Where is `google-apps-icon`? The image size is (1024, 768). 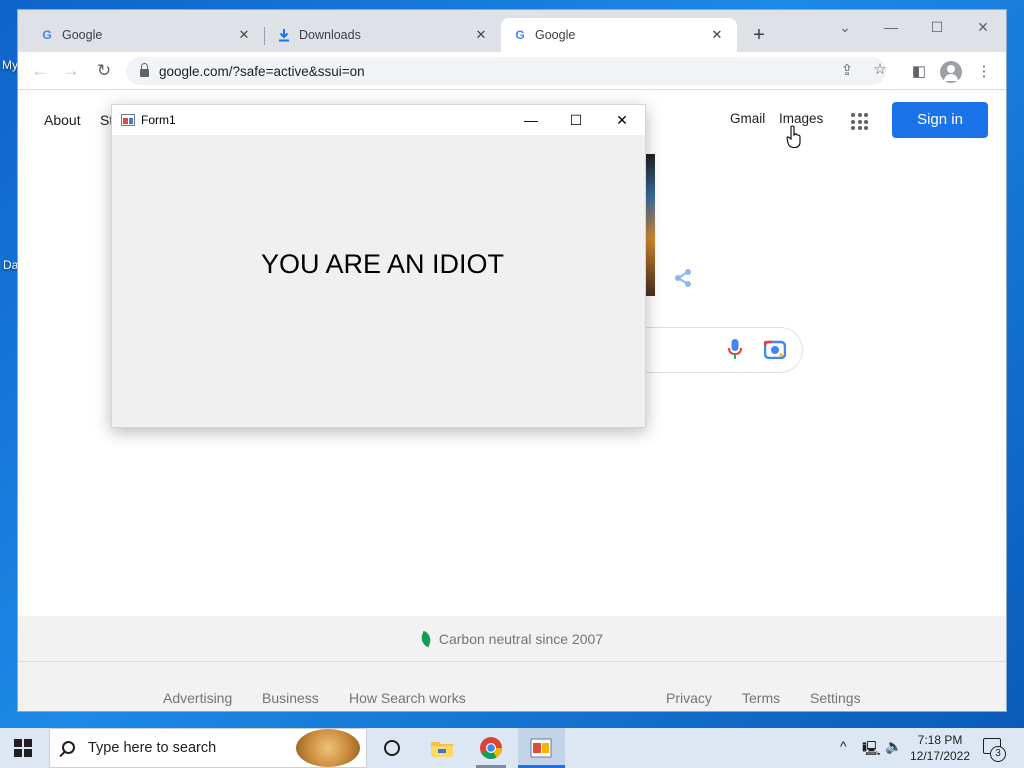
google-apps-icon is located at coordinates (859, 121).